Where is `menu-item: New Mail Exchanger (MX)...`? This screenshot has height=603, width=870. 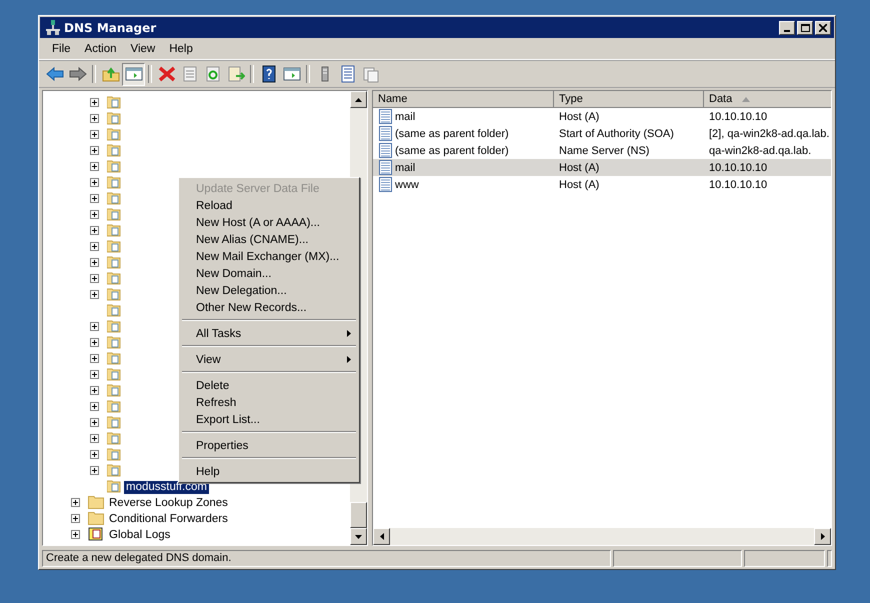
menu-item: New Mail Exchanger (MX)... is located at coordinates (269, 256).